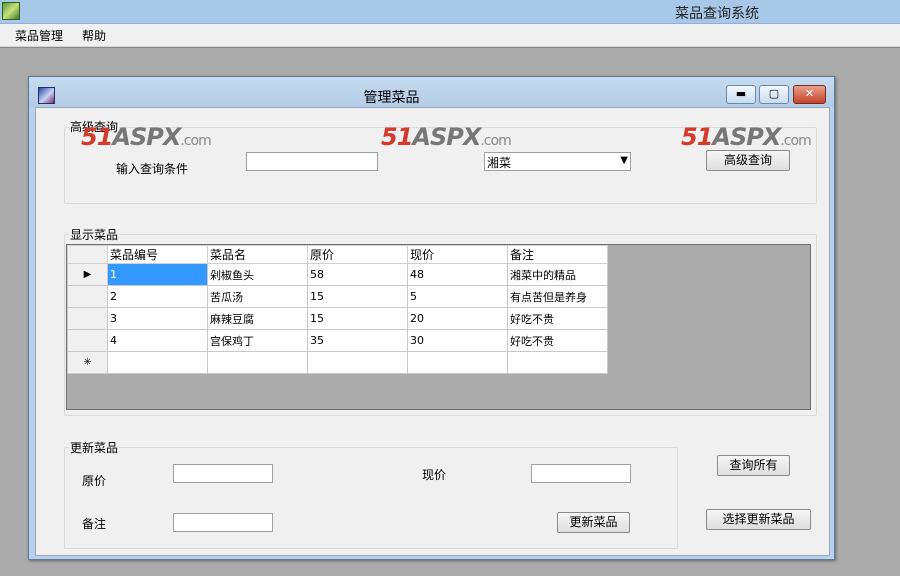 The width and height of the screenshot is (900, 576). I want to click on column-header: 原价, so click(357, 254).